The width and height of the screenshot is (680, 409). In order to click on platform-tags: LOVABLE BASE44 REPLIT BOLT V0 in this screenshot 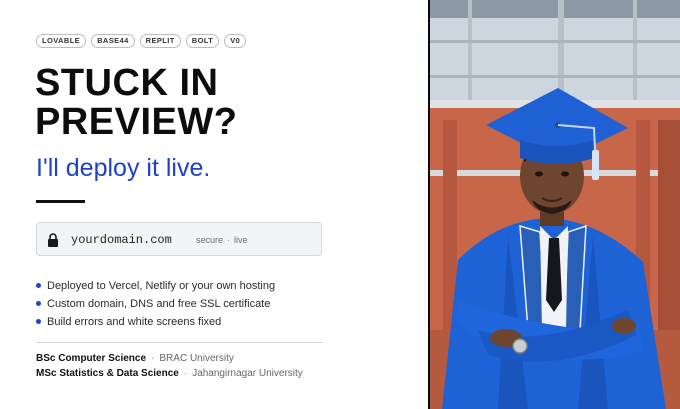, I will do `click(141, 41)`.